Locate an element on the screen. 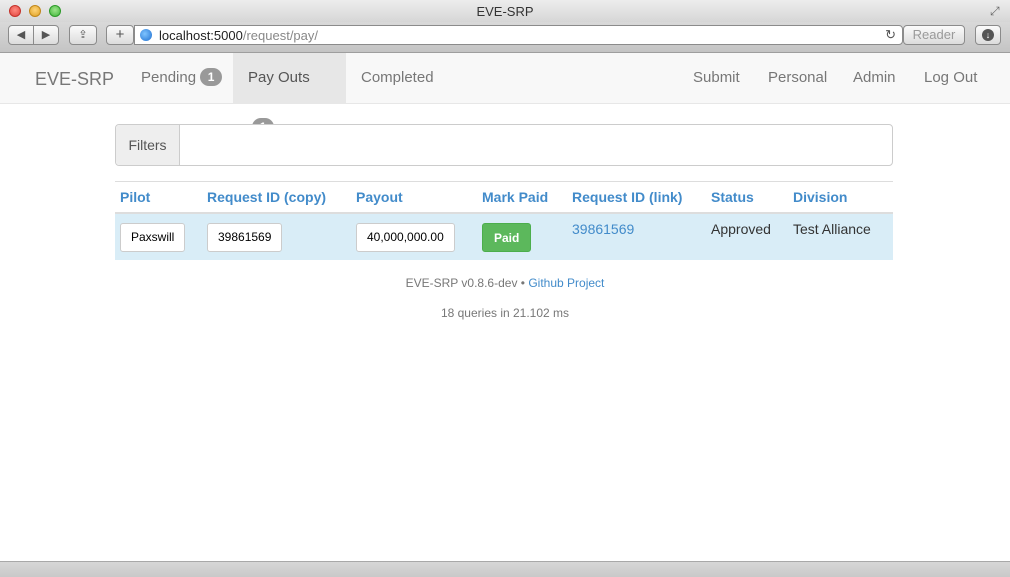 Image resolution: width=1010 pixels, height=577 pixels. header-request-id-copy: Request ID (copy) is located at coordinates (276, 197).